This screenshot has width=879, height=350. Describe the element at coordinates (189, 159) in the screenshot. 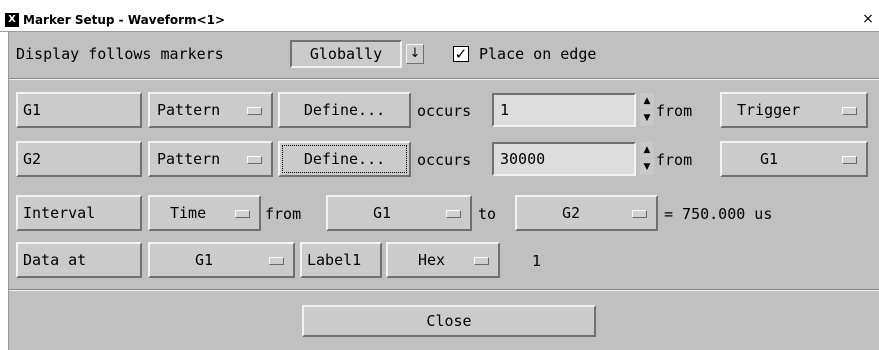

I see `marker-g2-type-value: Pattern` at that location.